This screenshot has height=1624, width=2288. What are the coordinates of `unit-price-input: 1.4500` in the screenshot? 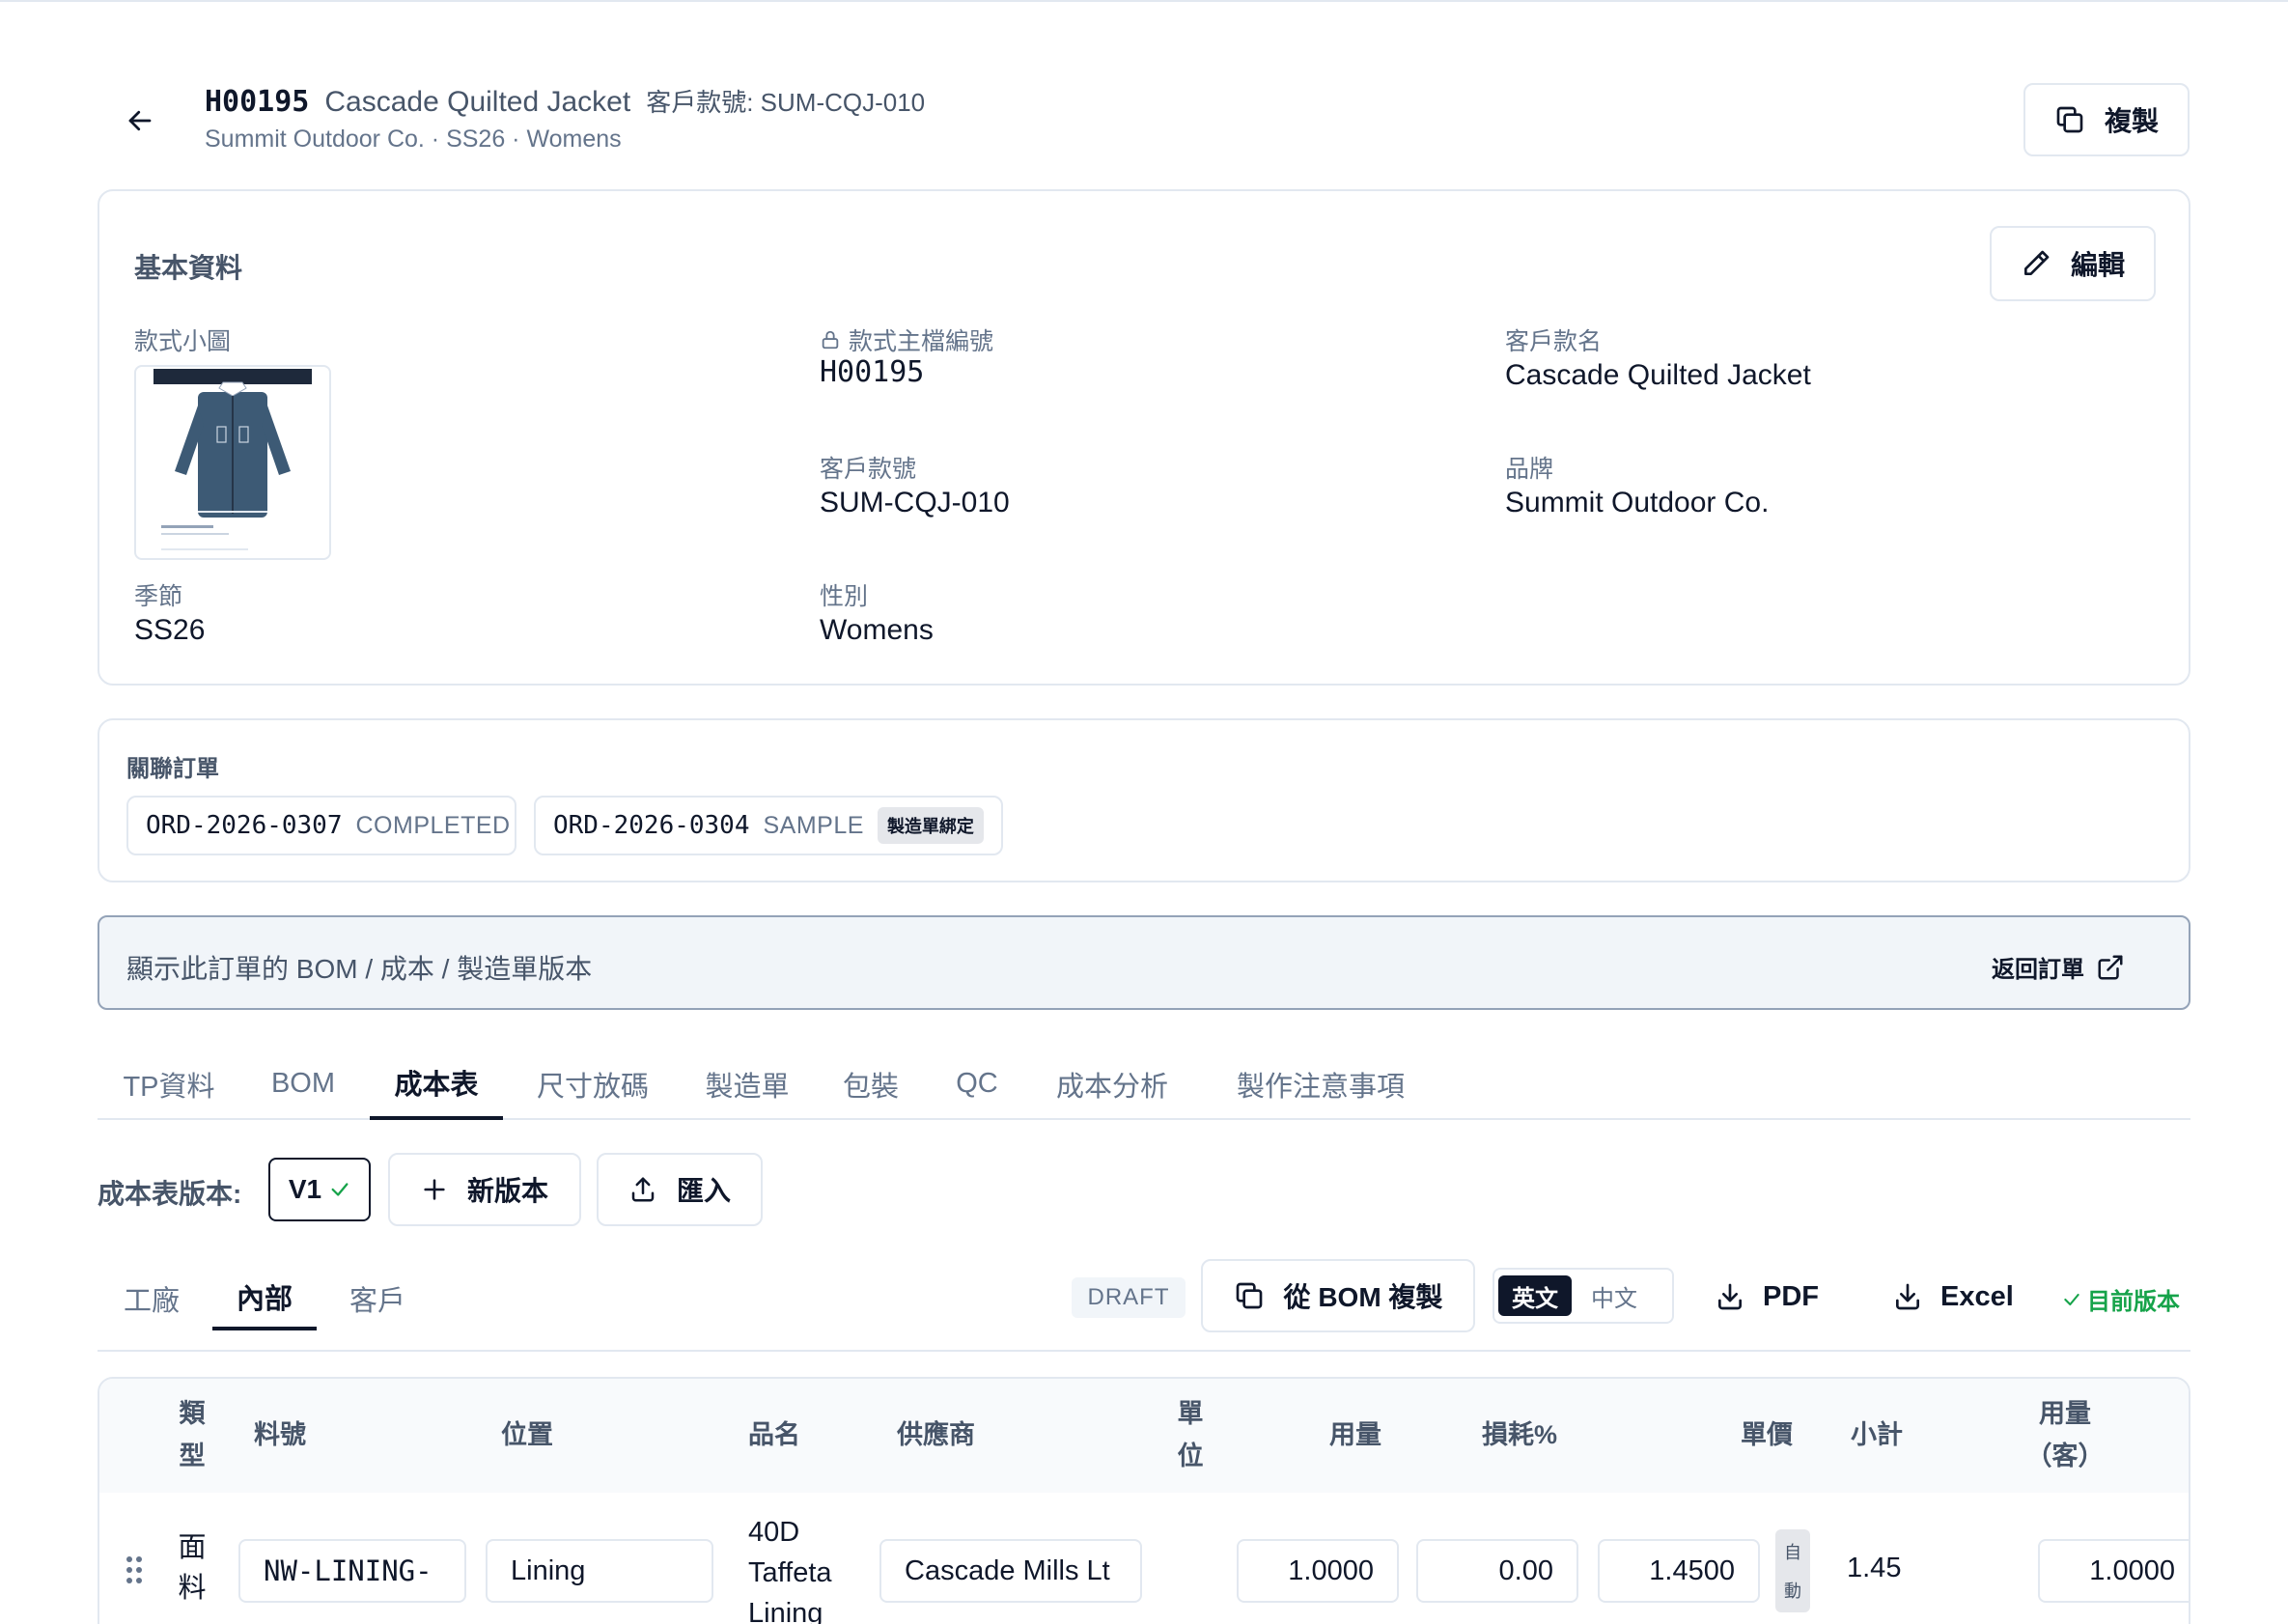 It's located at (1679, 1571).